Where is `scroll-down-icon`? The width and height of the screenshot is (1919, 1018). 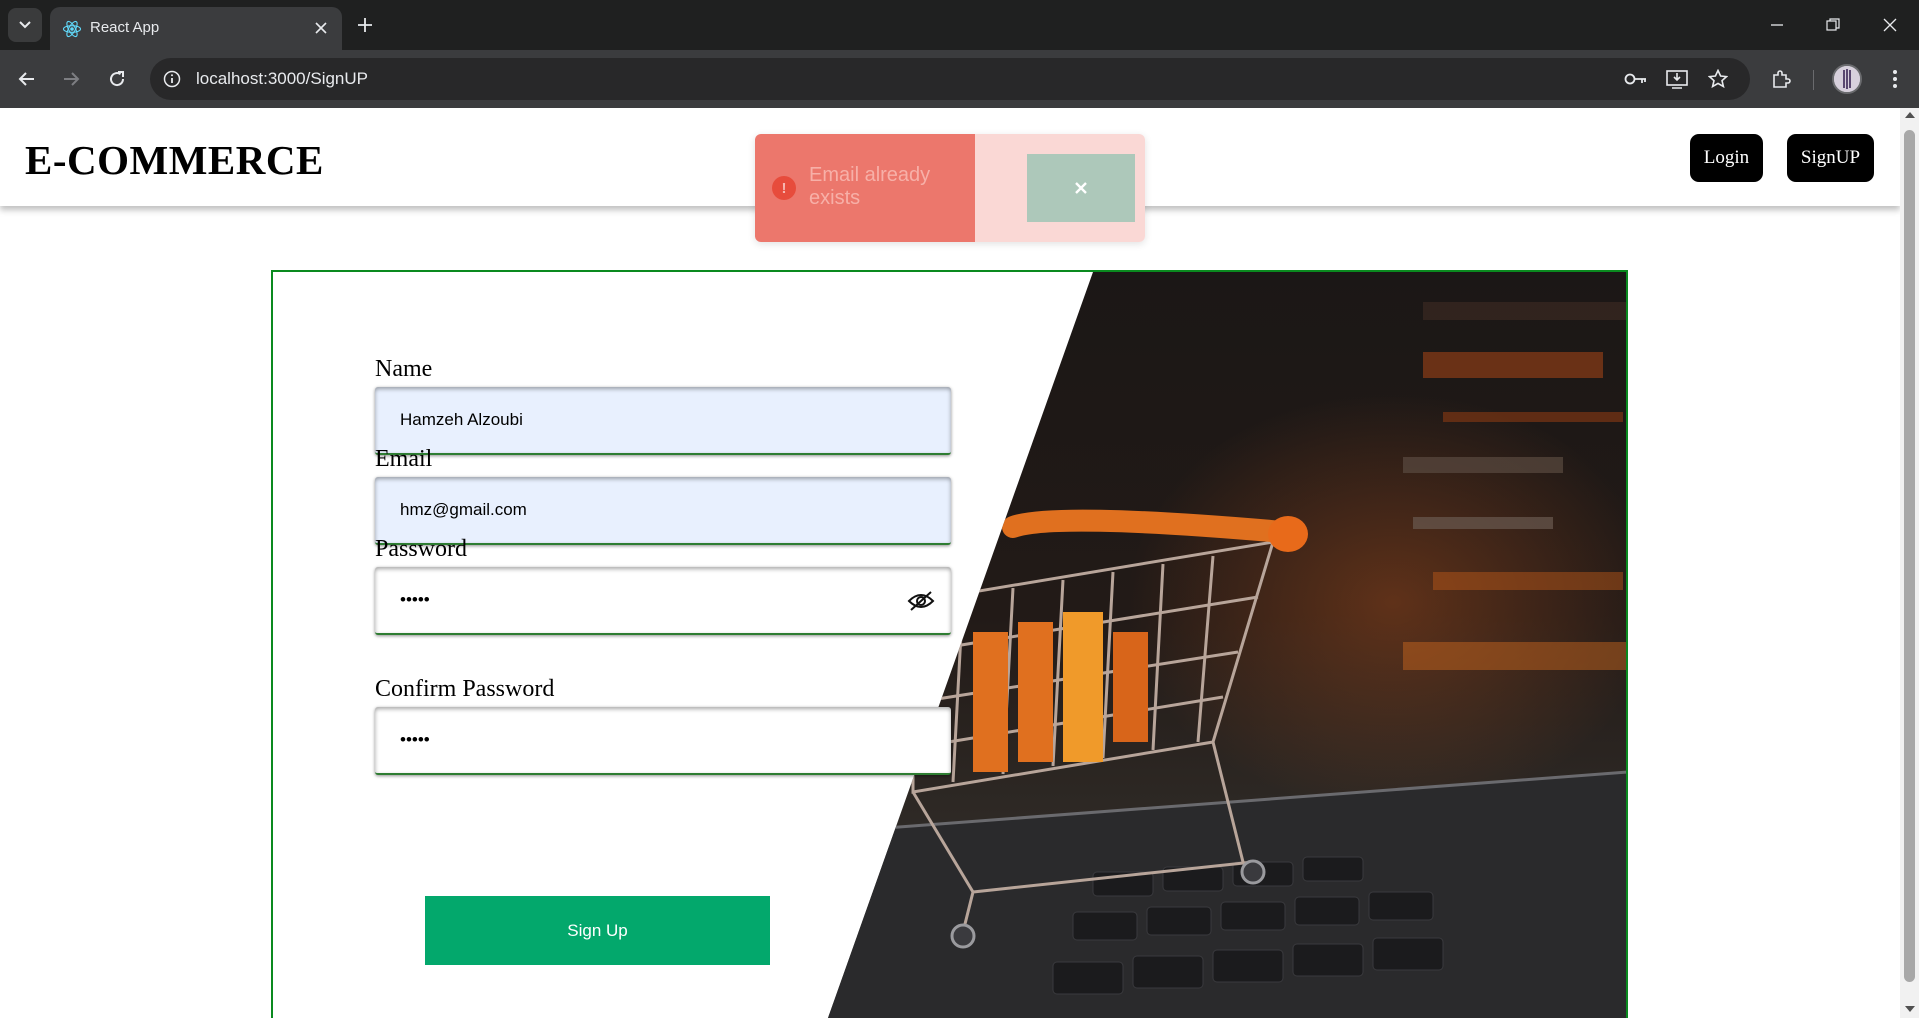
scroll-down-icon is located at coordinates (1910, 1009).